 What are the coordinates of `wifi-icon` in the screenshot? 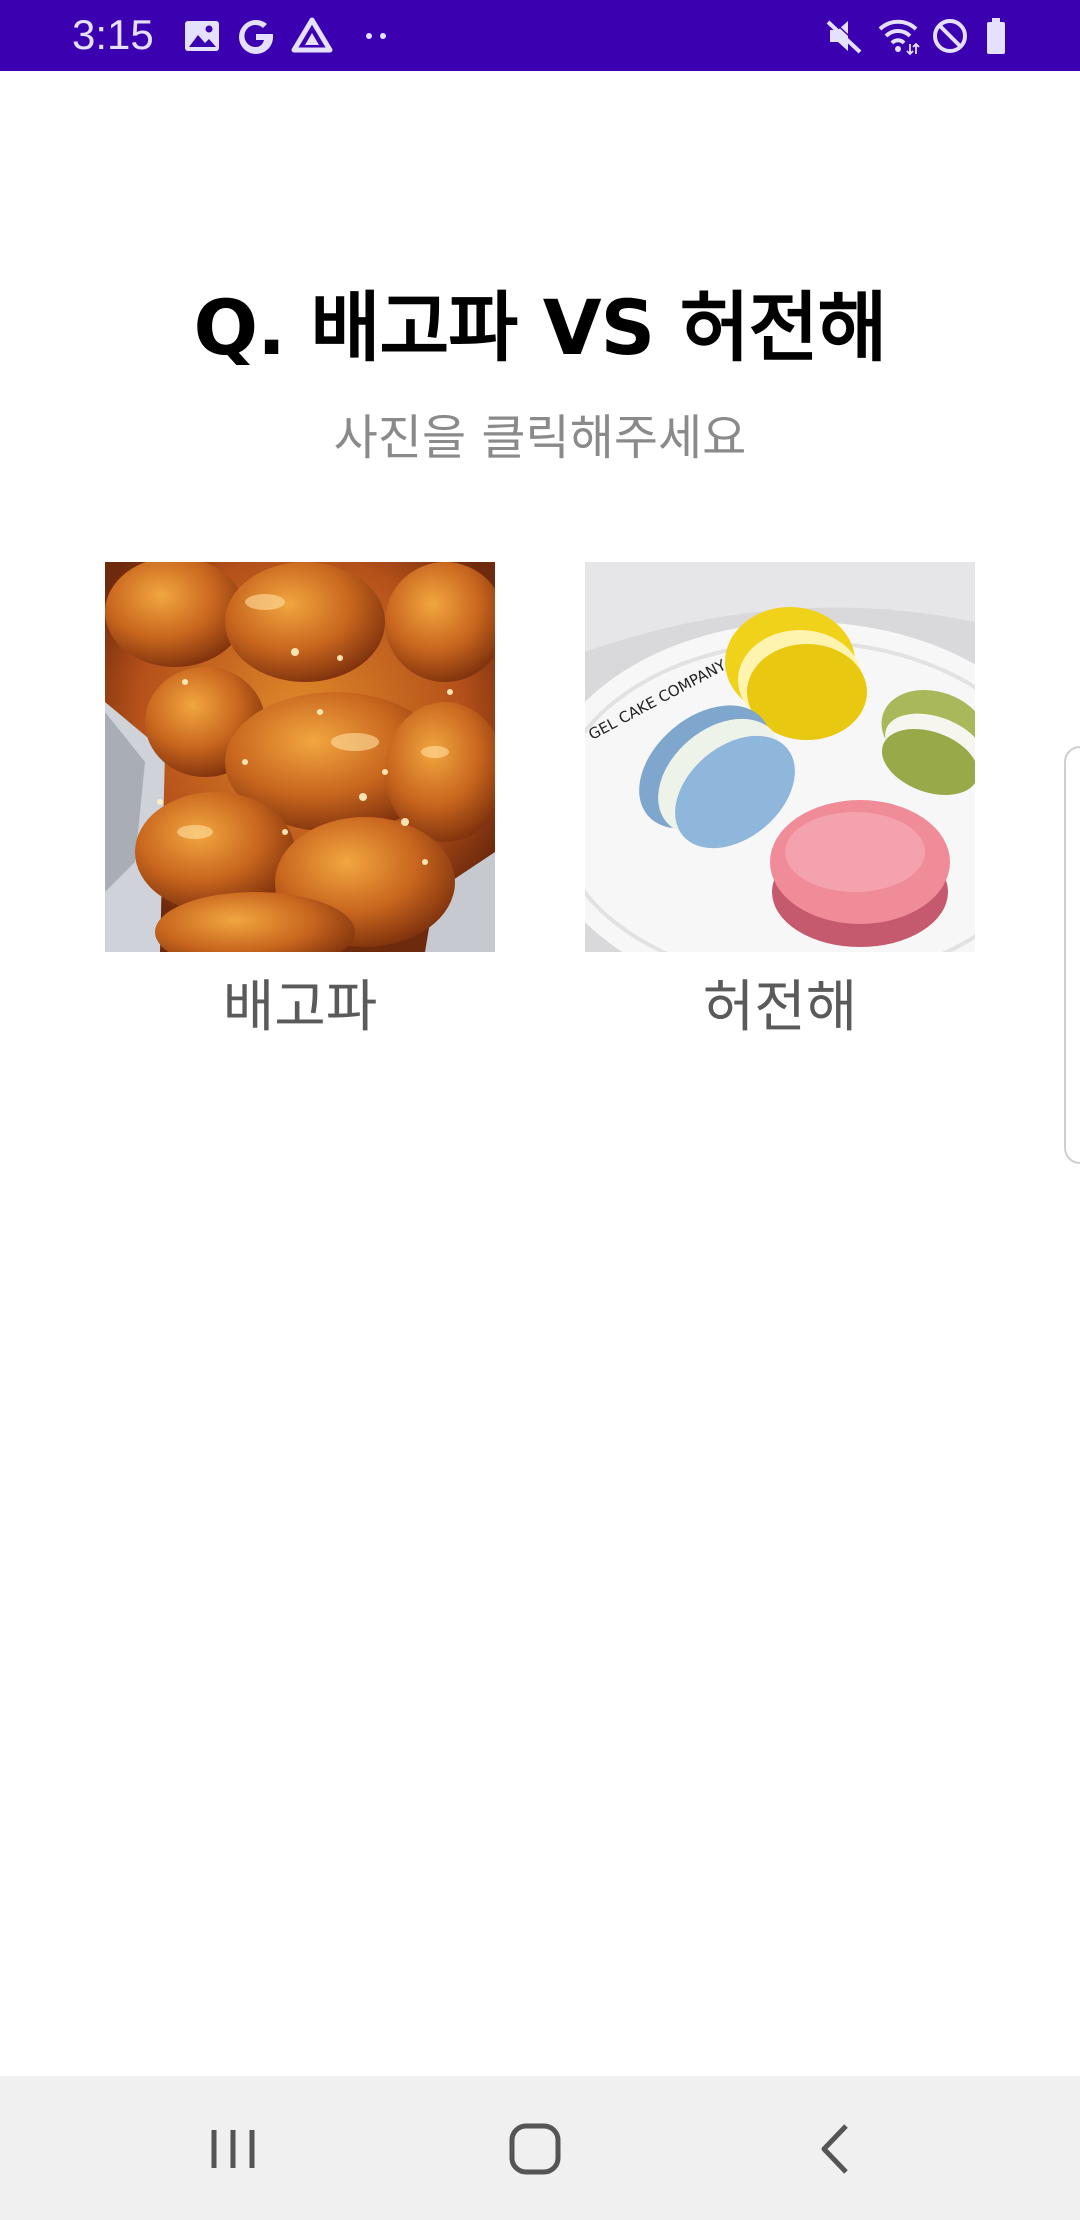 It's located at (898, 36).